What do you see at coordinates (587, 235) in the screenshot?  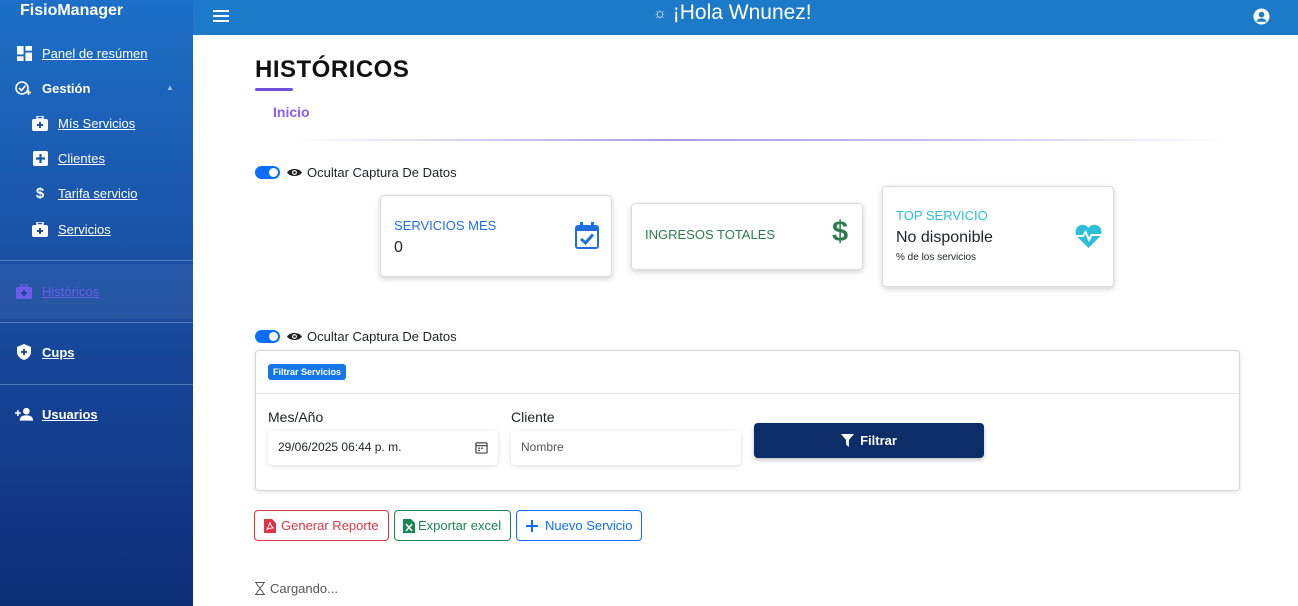 I see `calendar-check-icon` at bounding box center [587, 235].